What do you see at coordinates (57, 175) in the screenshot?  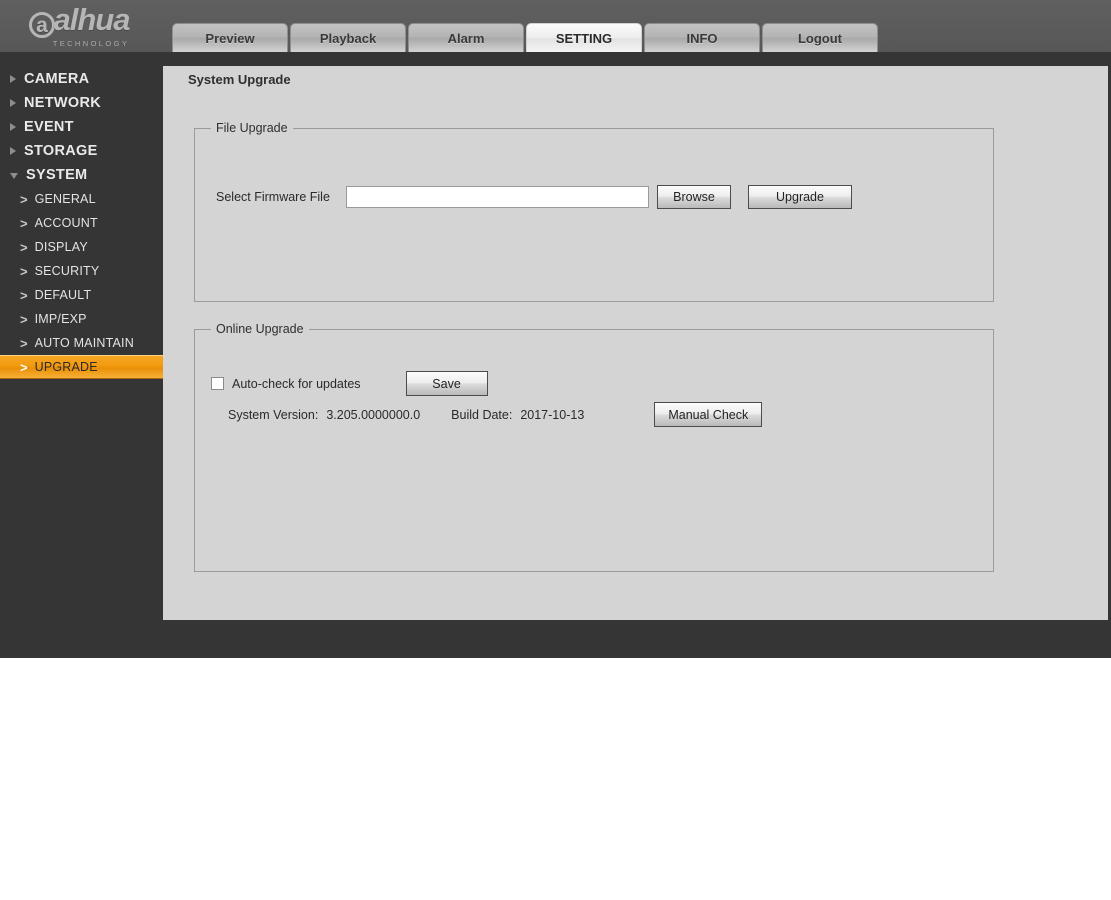 I see `sidebar-label-system: SYSTEM` at bounding box center [57, 175].